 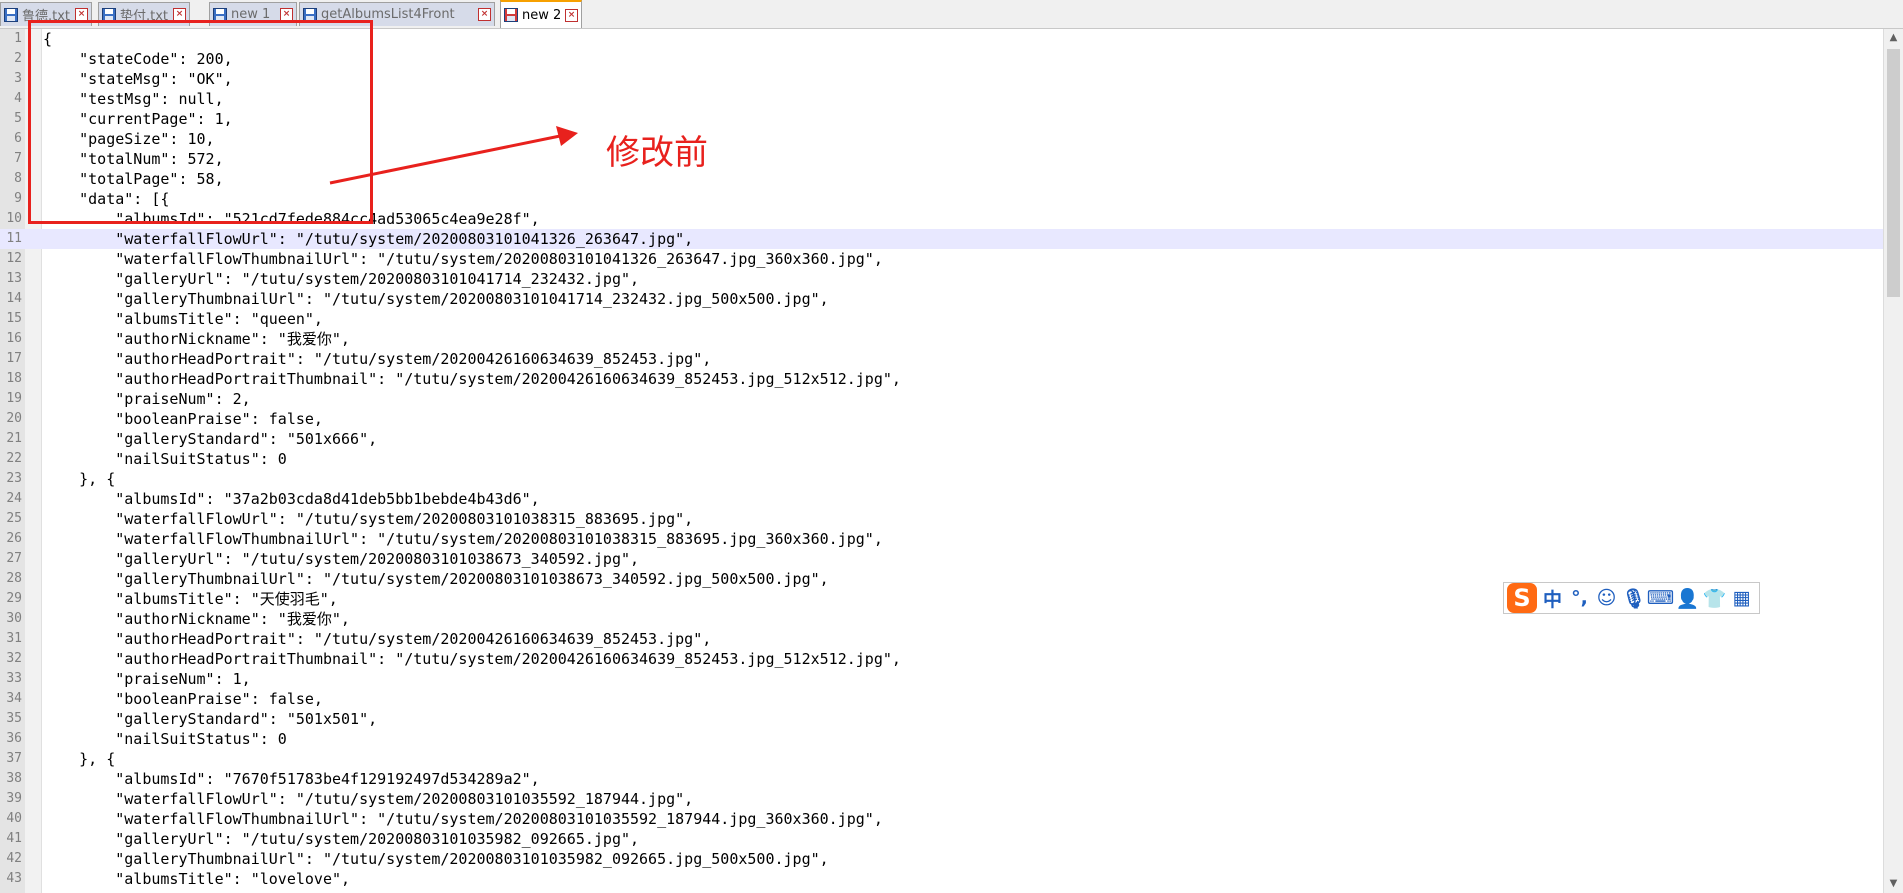 What do you see at coordinates (14, 538) in the screenshot?
I see `line-number: 26` at bounding box center [14, 538].